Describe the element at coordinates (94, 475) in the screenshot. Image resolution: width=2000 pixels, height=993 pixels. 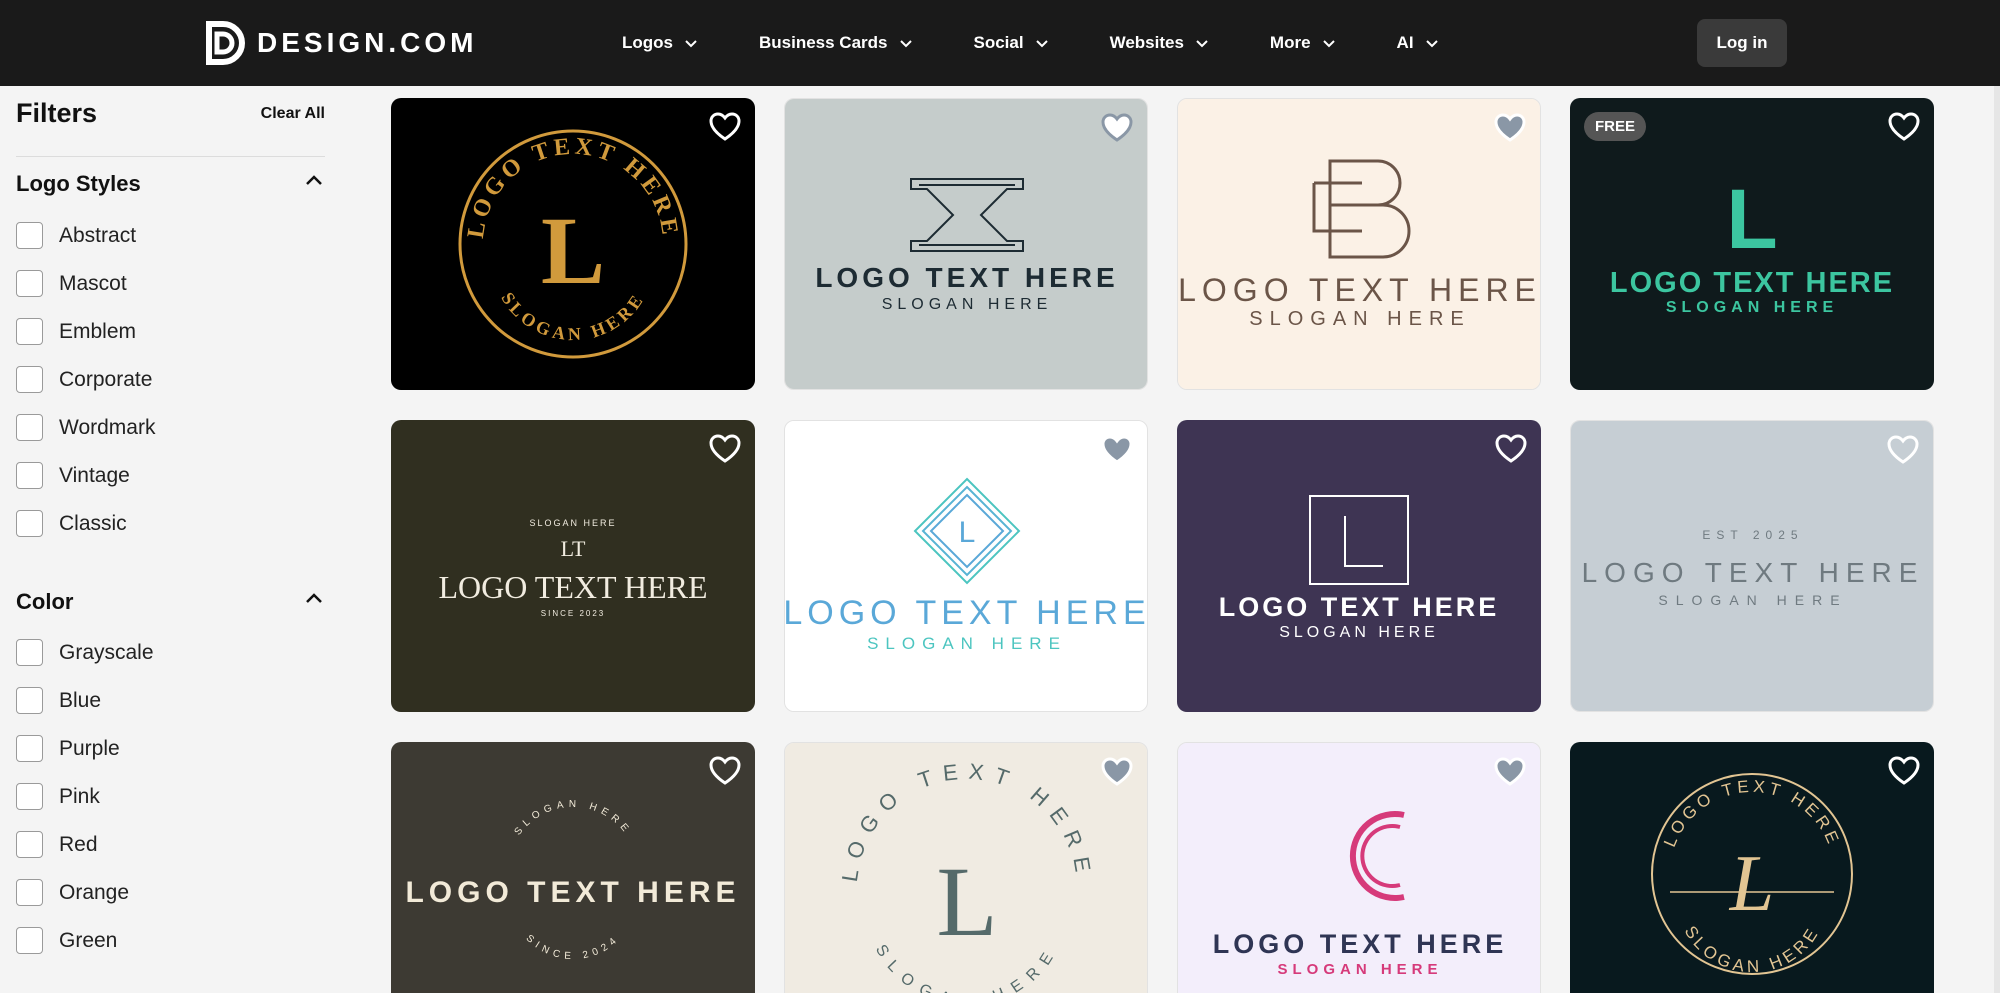
I see `filter-label: Vintage` at that location.